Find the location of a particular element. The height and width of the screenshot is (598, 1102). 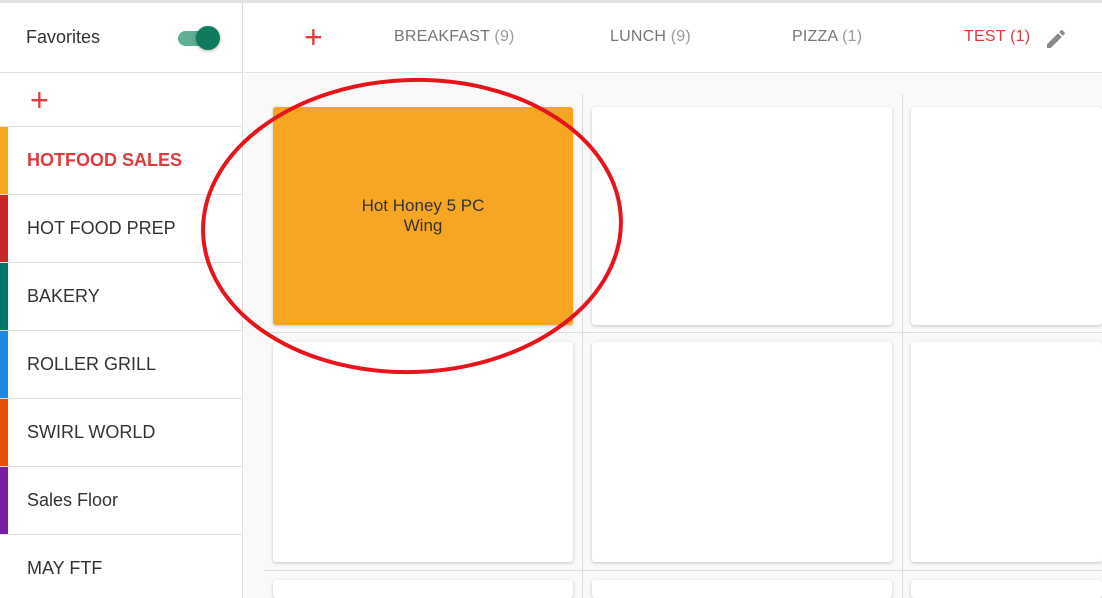

tab-pizza: PIZZA (1) is located at coordinates (827, 37).